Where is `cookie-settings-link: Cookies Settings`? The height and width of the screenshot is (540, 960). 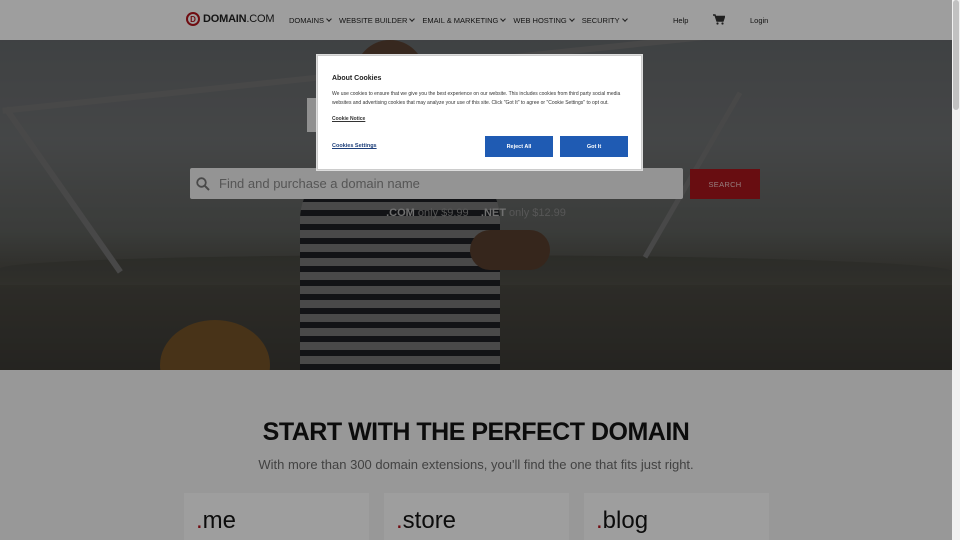 cookie-settings-link: Cookies Settings is located at coordinates (354, 146).